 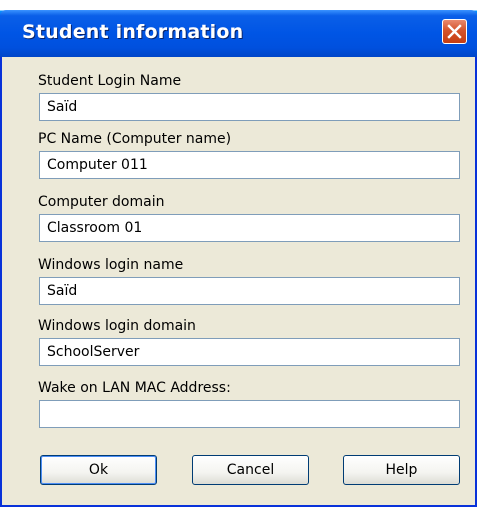 I want to click on close-button, so click(x=454, y=31).